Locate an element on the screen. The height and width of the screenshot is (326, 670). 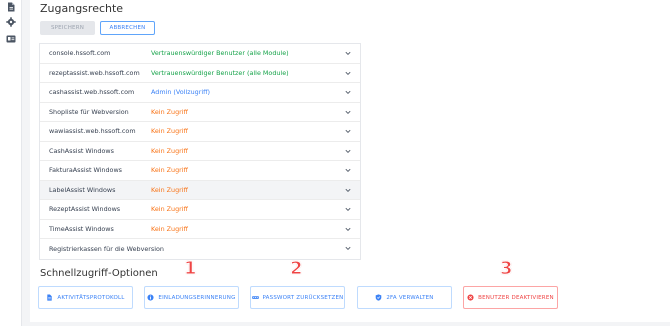
quick-option-label: 2FA VERWALTEN is located at coordinates (410, 297).